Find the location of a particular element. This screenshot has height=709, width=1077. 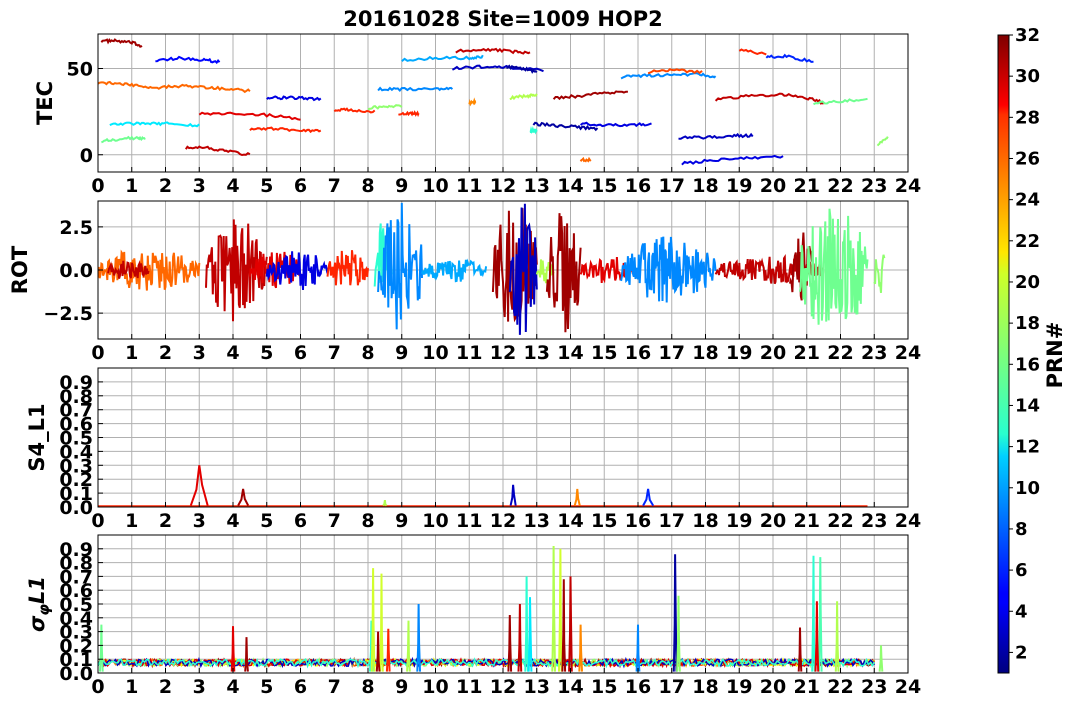

x-tick-label: 8 is located at coordinates (367, 353).